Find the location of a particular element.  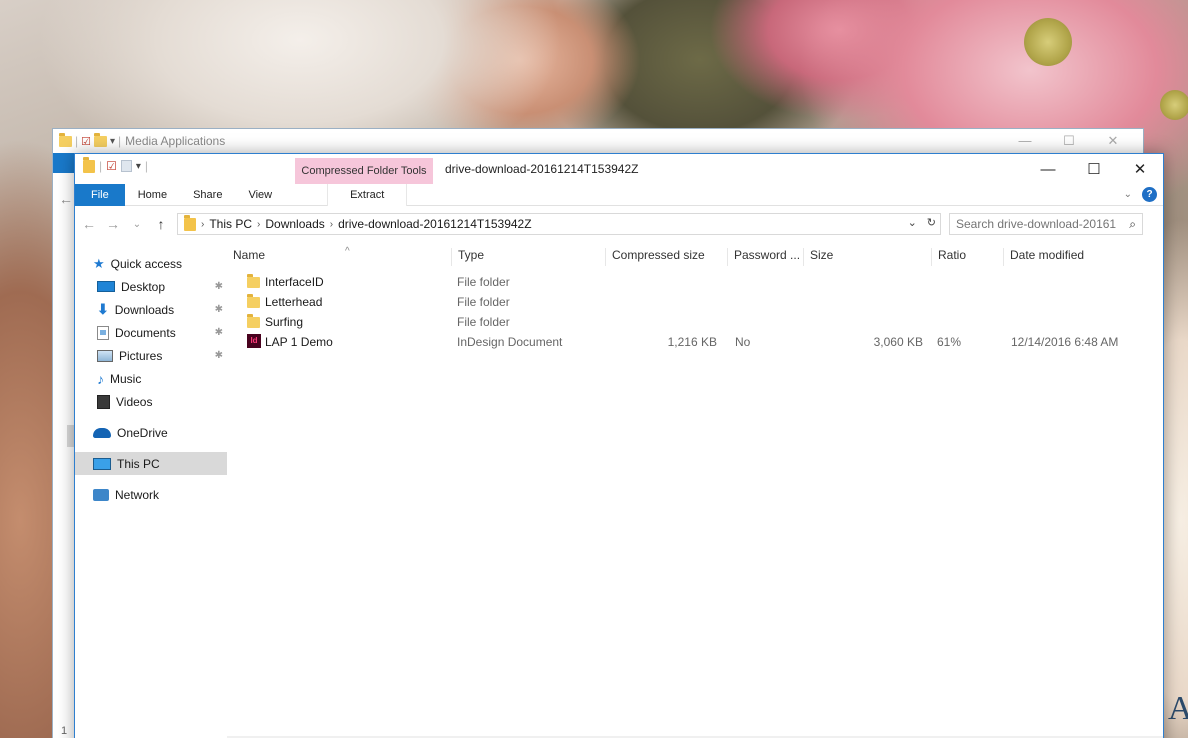

nav-quick-access: ★ Quick access is located at coordinates (151, 263).